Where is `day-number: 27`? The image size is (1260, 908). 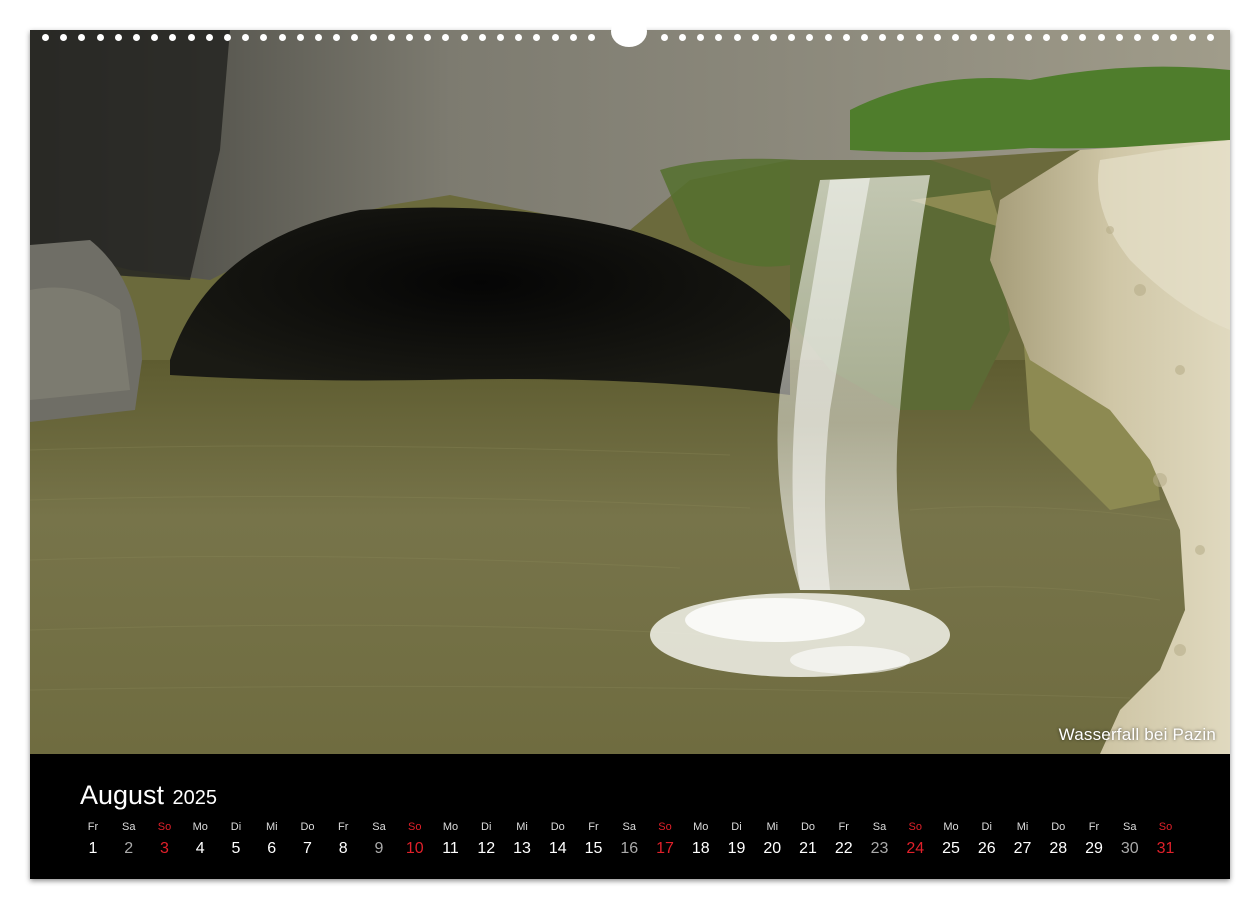
day-number: 27 is located at coordinates (1022, 848).